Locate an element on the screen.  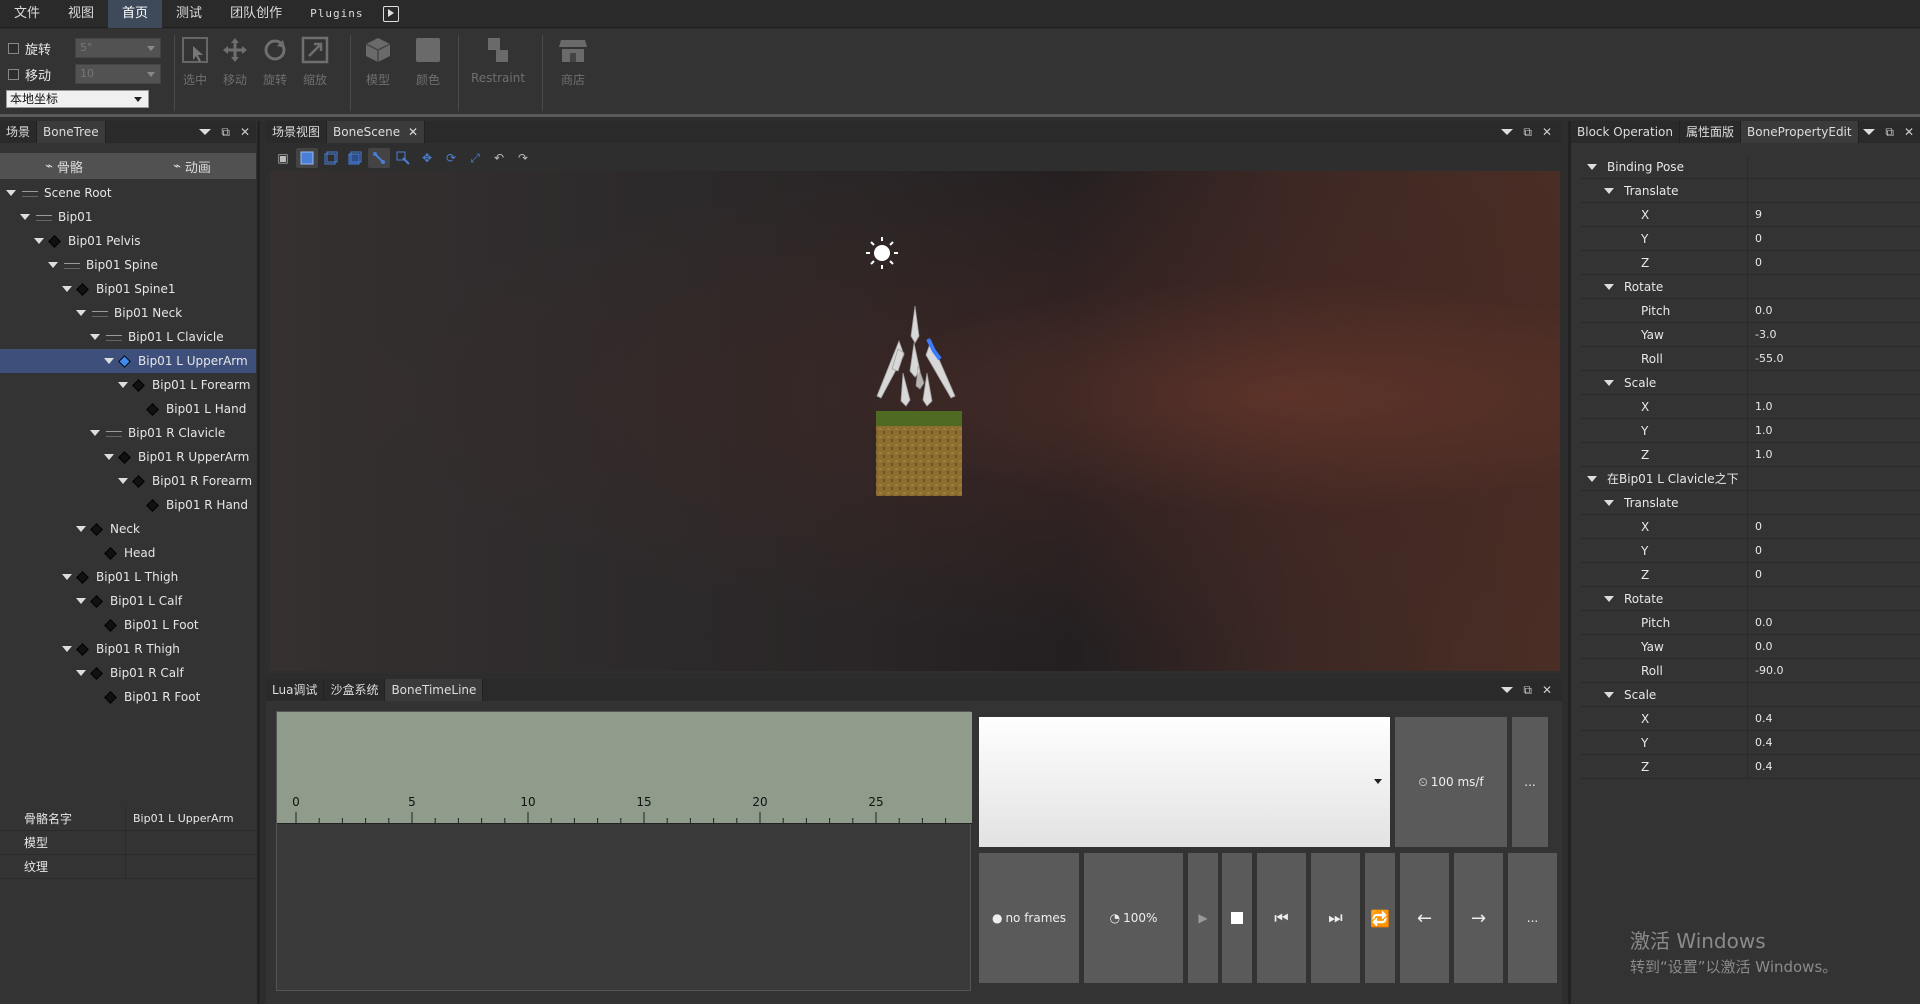
tree-node: Bip01 L Forearm is located at coordinates (128, 385).